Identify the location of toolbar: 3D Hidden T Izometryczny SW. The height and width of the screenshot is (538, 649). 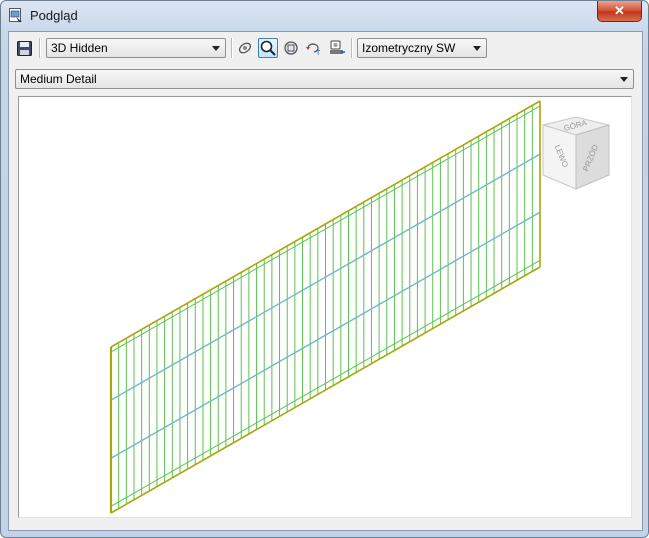
(325, 47).